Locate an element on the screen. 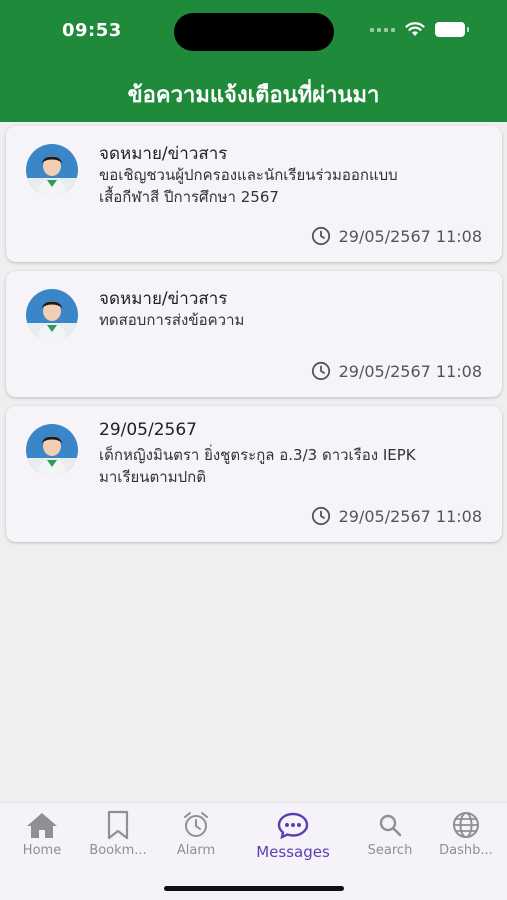  home-indicator is located at coordinates (254, 888).